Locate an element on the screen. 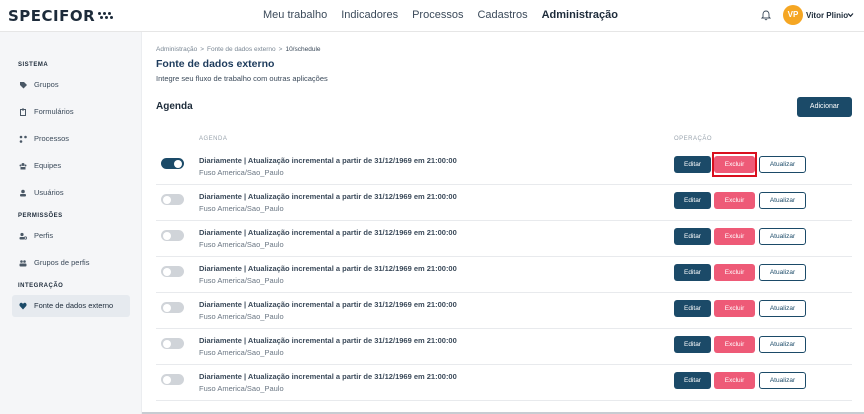 Image resolution: width=864 pixels, height=414 pixels. sidebar-item-label: Grupos is located at coordinates (46, 84).